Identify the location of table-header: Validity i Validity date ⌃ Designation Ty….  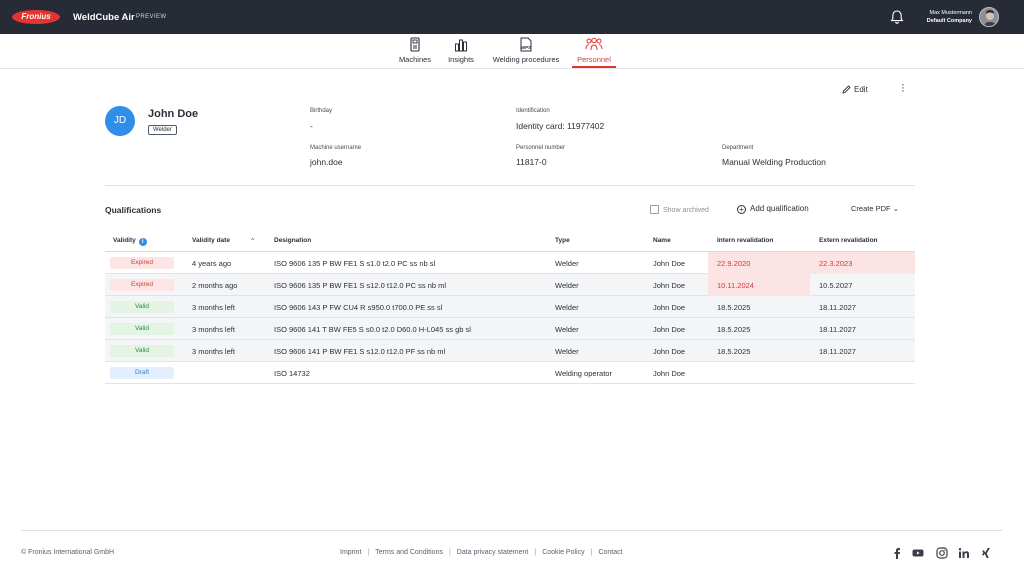
(510, 241).